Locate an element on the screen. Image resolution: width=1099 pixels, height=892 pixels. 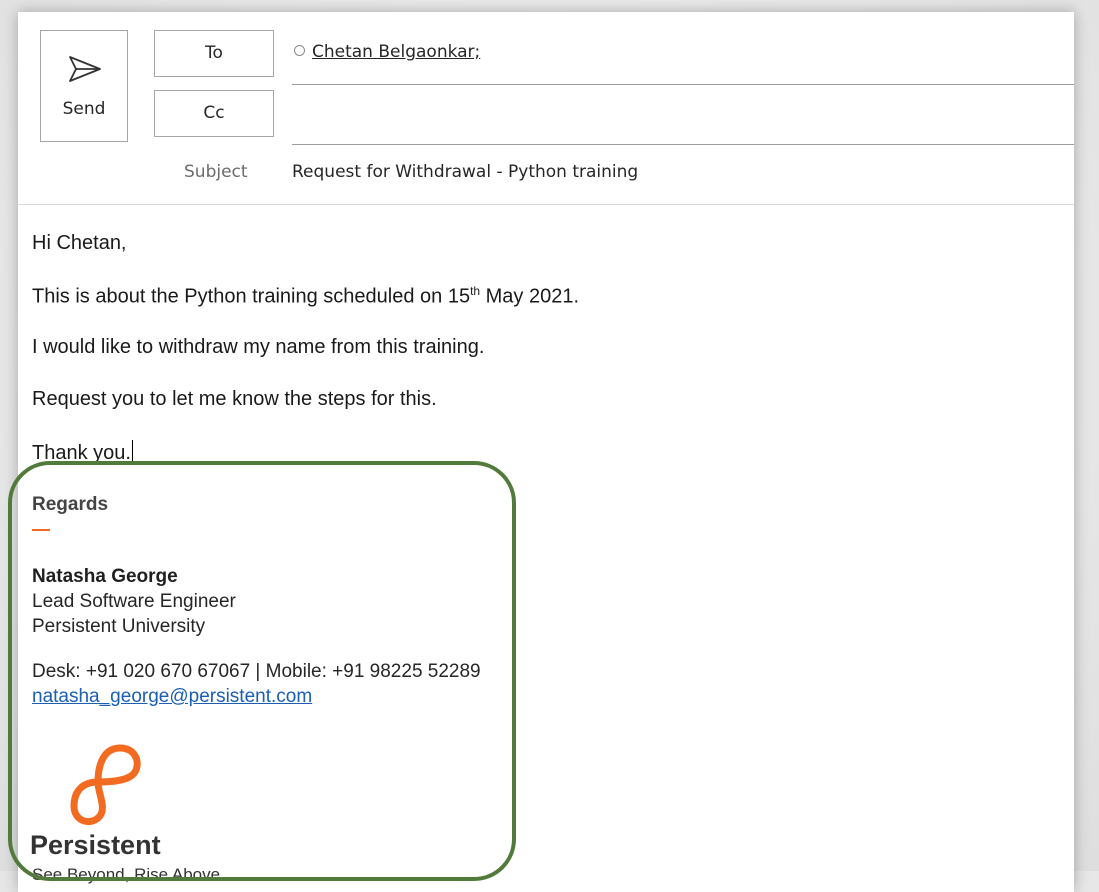
closing-text: Thank you. is located at coordinates (81, 453).